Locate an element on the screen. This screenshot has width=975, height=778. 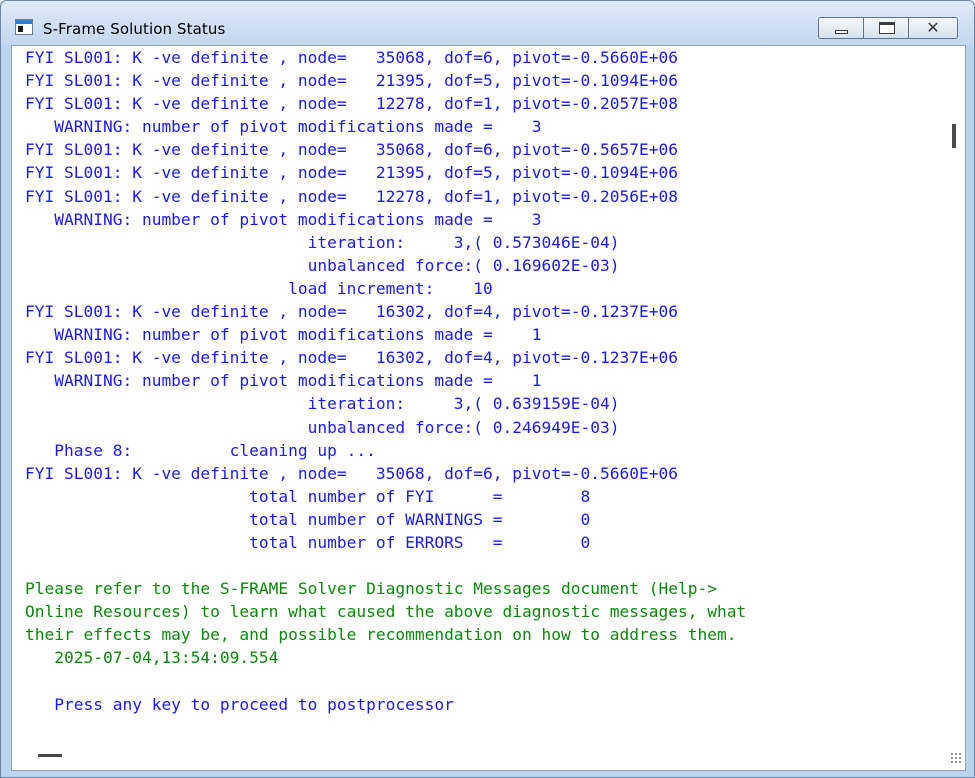
maximize-button is located at coordinates (886, 28).